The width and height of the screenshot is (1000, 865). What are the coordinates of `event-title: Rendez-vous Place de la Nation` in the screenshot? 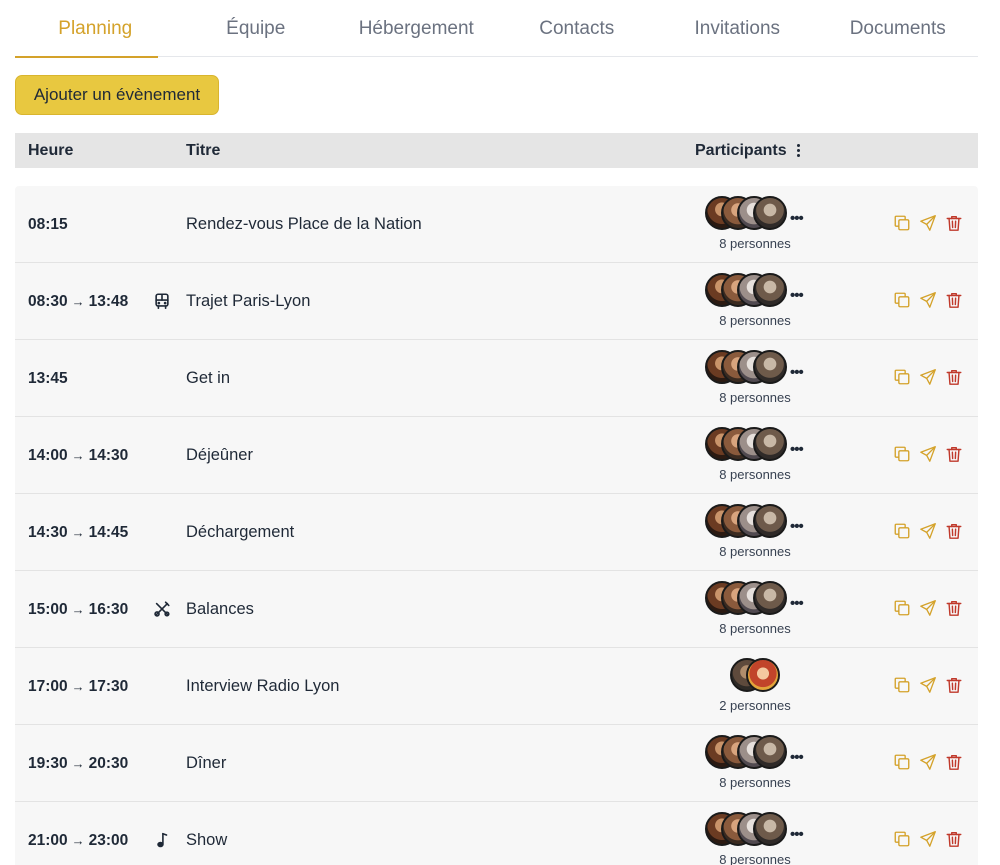 It's located at (304, 224).